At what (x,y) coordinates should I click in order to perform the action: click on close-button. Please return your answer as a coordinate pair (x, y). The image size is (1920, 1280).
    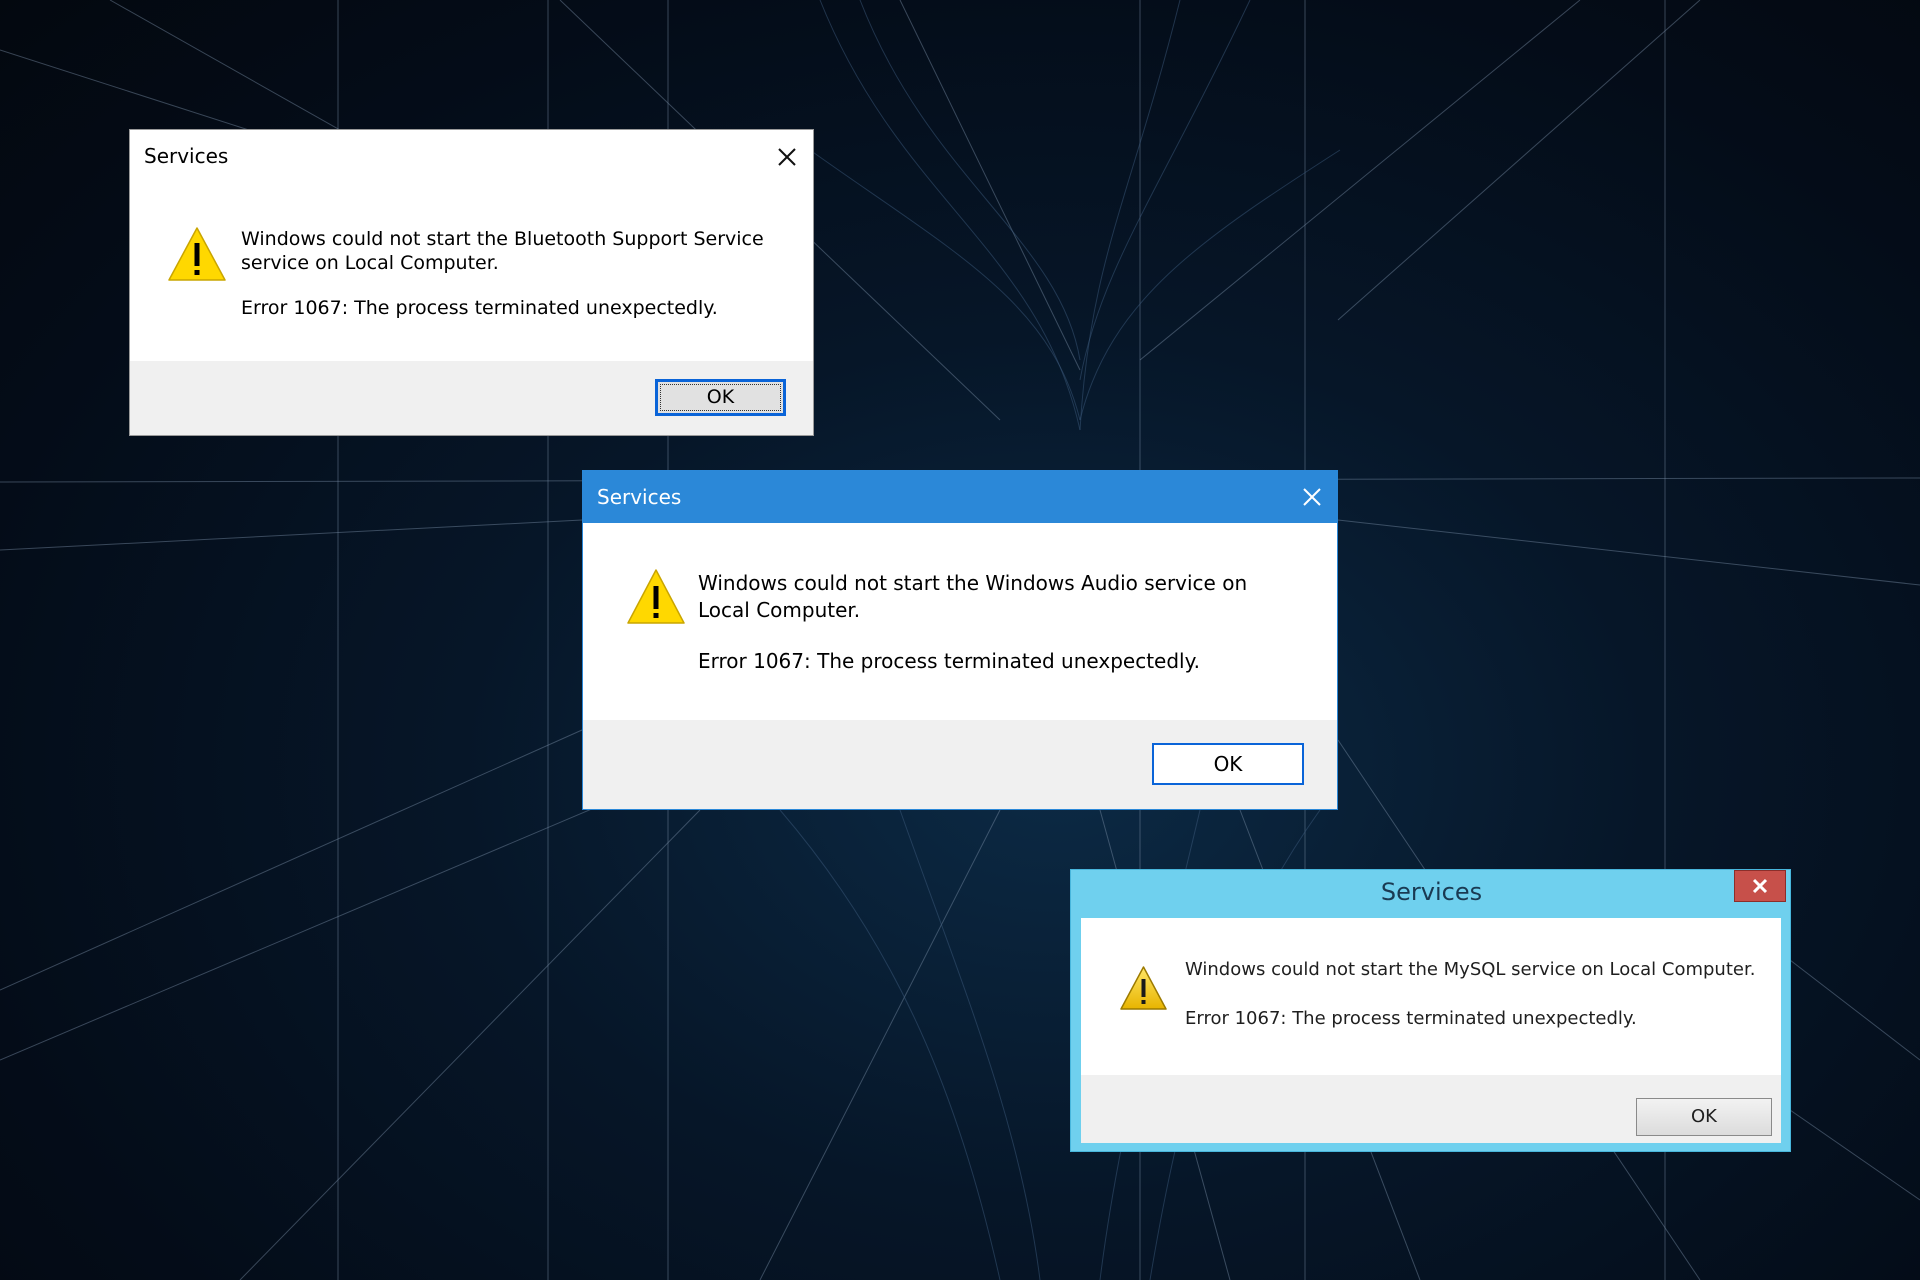
    Looking at the image, I should click on (1760, 886).